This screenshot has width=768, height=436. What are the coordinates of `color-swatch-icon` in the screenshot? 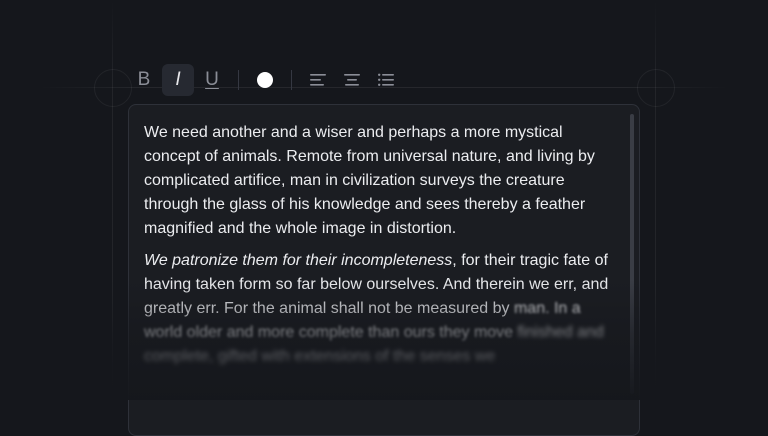 It's located at (265, 79).